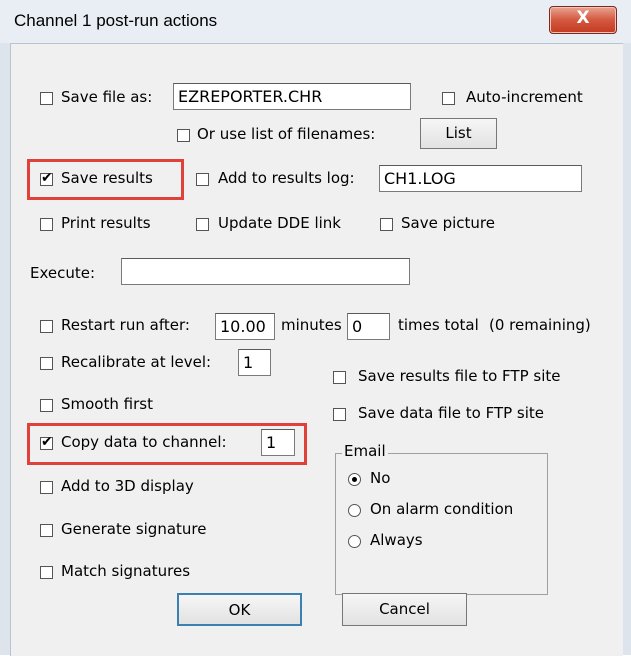 The image size is (631, 656). I want to click on email-always-label: Always, so click(396, 540).